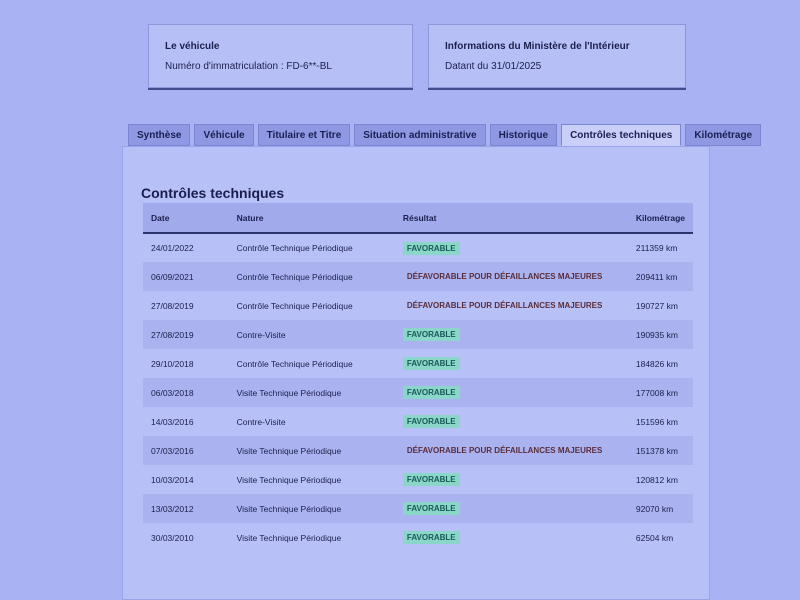 This screenshot has width=800, height=600. I want to click on cell-km: 151378 km, so click(656, 450).